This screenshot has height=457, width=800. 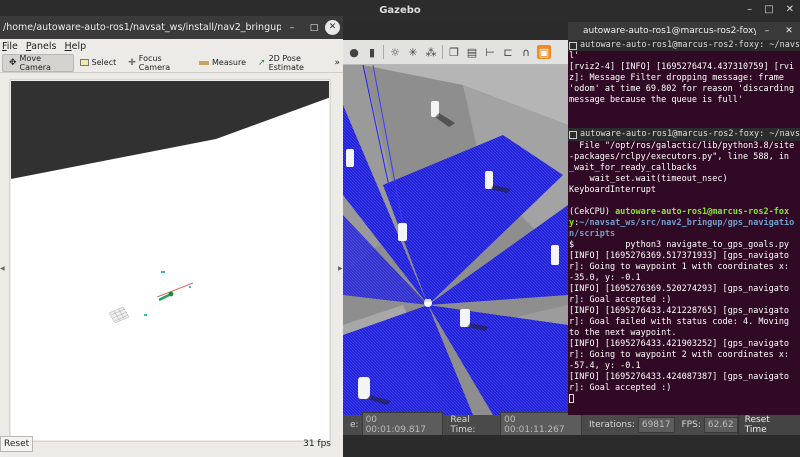 What do you see at coordinates (154, 62) in the screenshot?
I see `tool-label: Focus Camera` at bounding box center [154, 62].